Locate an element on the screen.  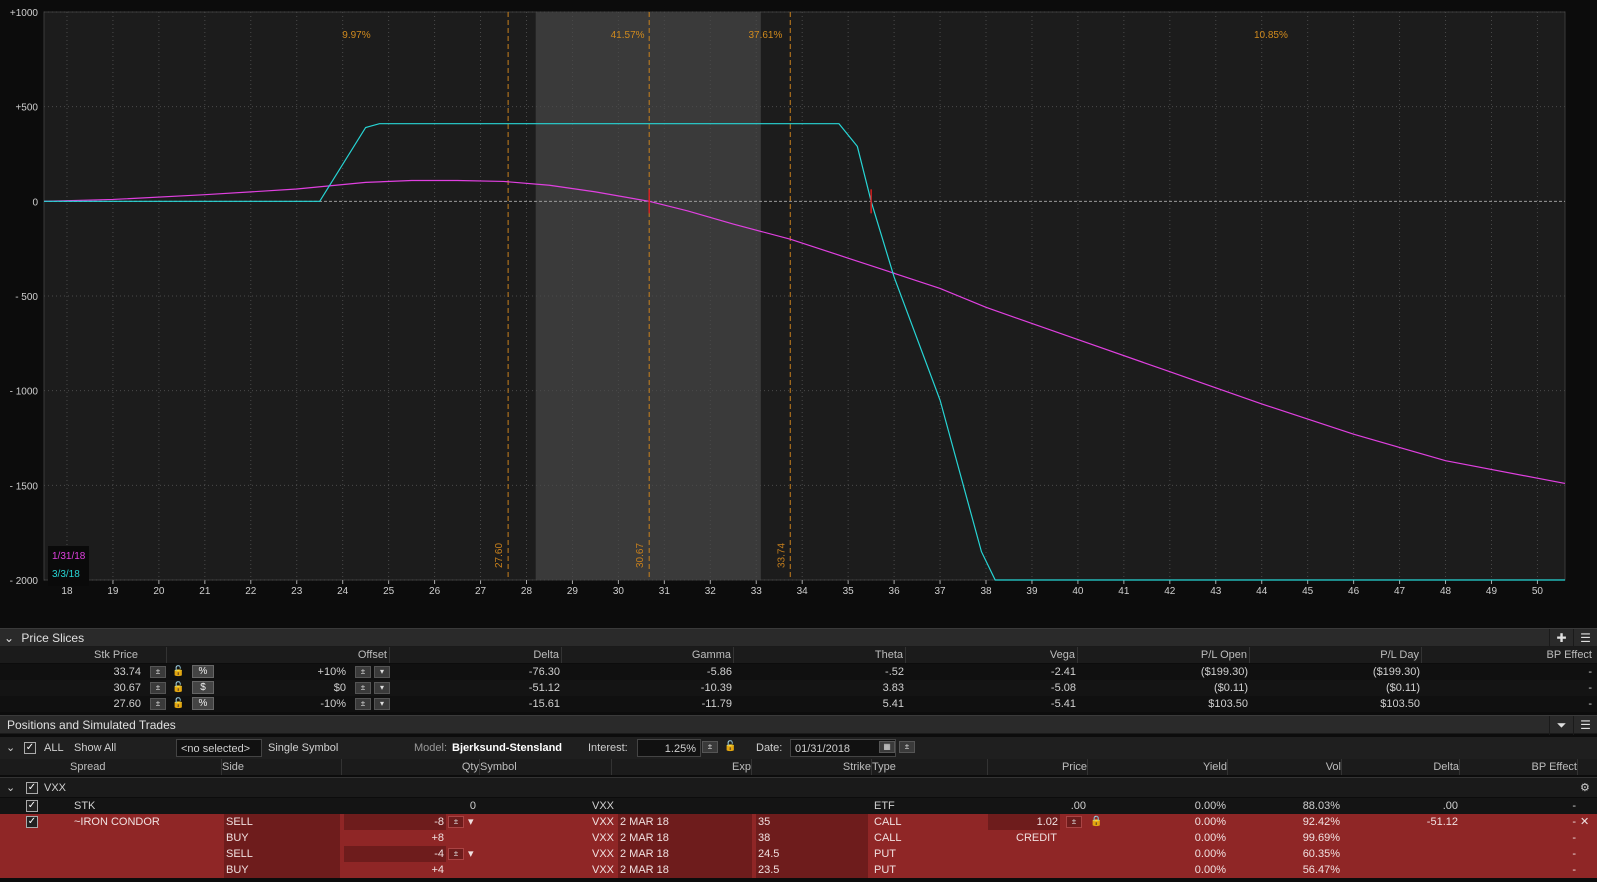
menu-list-icon: ☰ is located at coordinates (1585, 638).